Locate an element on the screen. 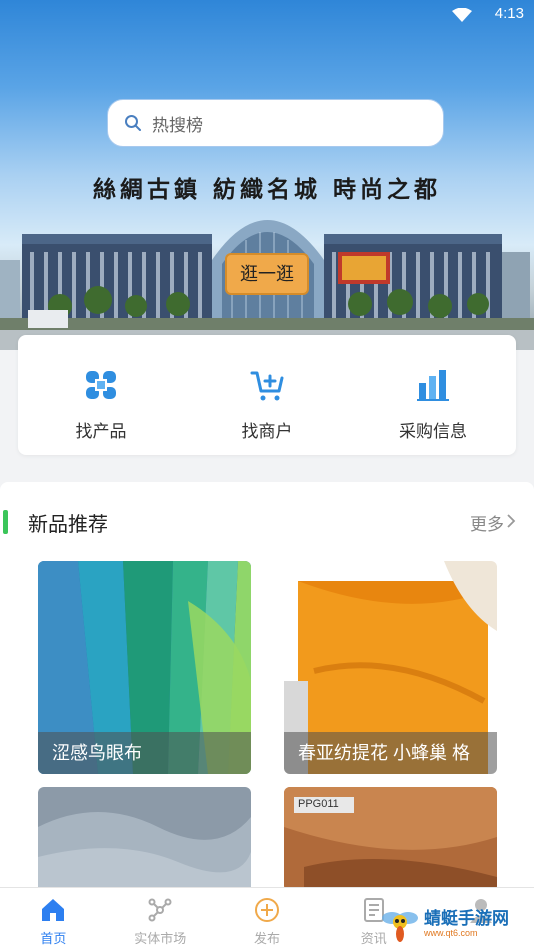 Image resolution: width=534 pixels, height=949 pixels. plus-circle-icon is located at coordinates (266, 910).